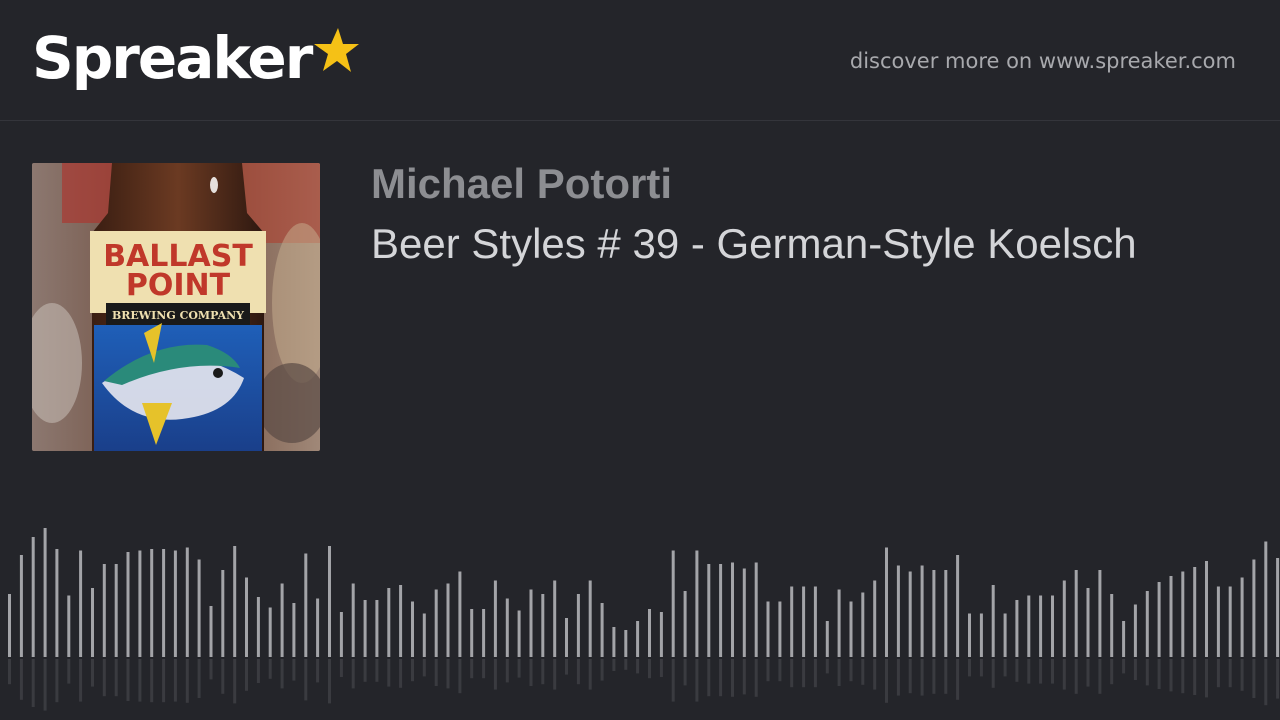 This screenshot has height=720, width=1280. I want to click on episode-author: Michael Potorti, so click(521, 184).